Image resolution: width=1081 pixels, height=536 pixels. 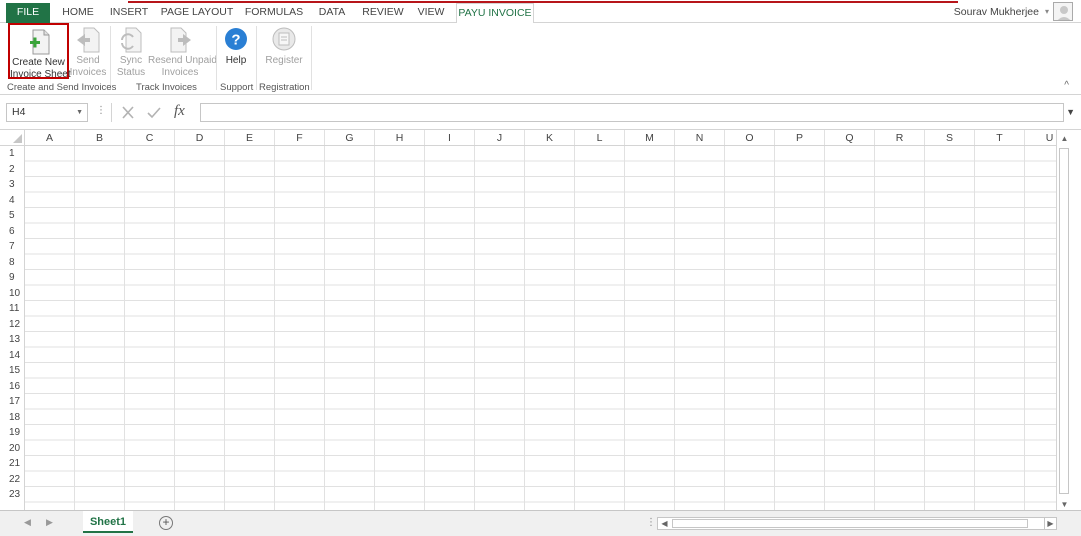 What do you see at coordinates (27, 522) in the screenshot?
I see `prev-sheet-icon: ◀` at bounding box center [27, 522].